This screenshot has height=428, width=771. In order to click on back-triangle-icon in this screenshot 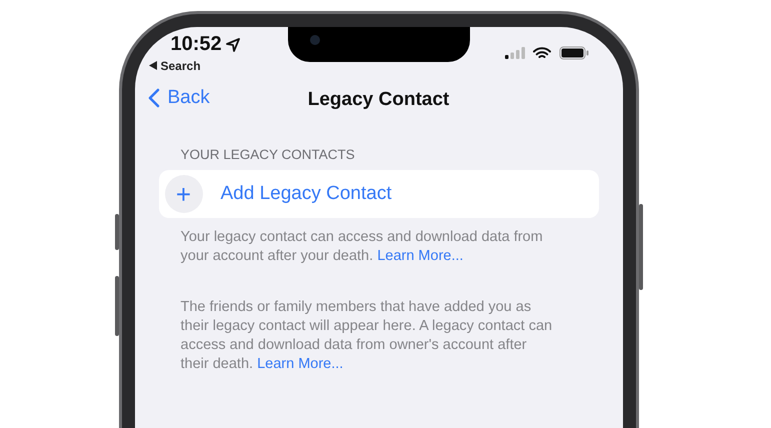, I will do `click(152, 65)`.